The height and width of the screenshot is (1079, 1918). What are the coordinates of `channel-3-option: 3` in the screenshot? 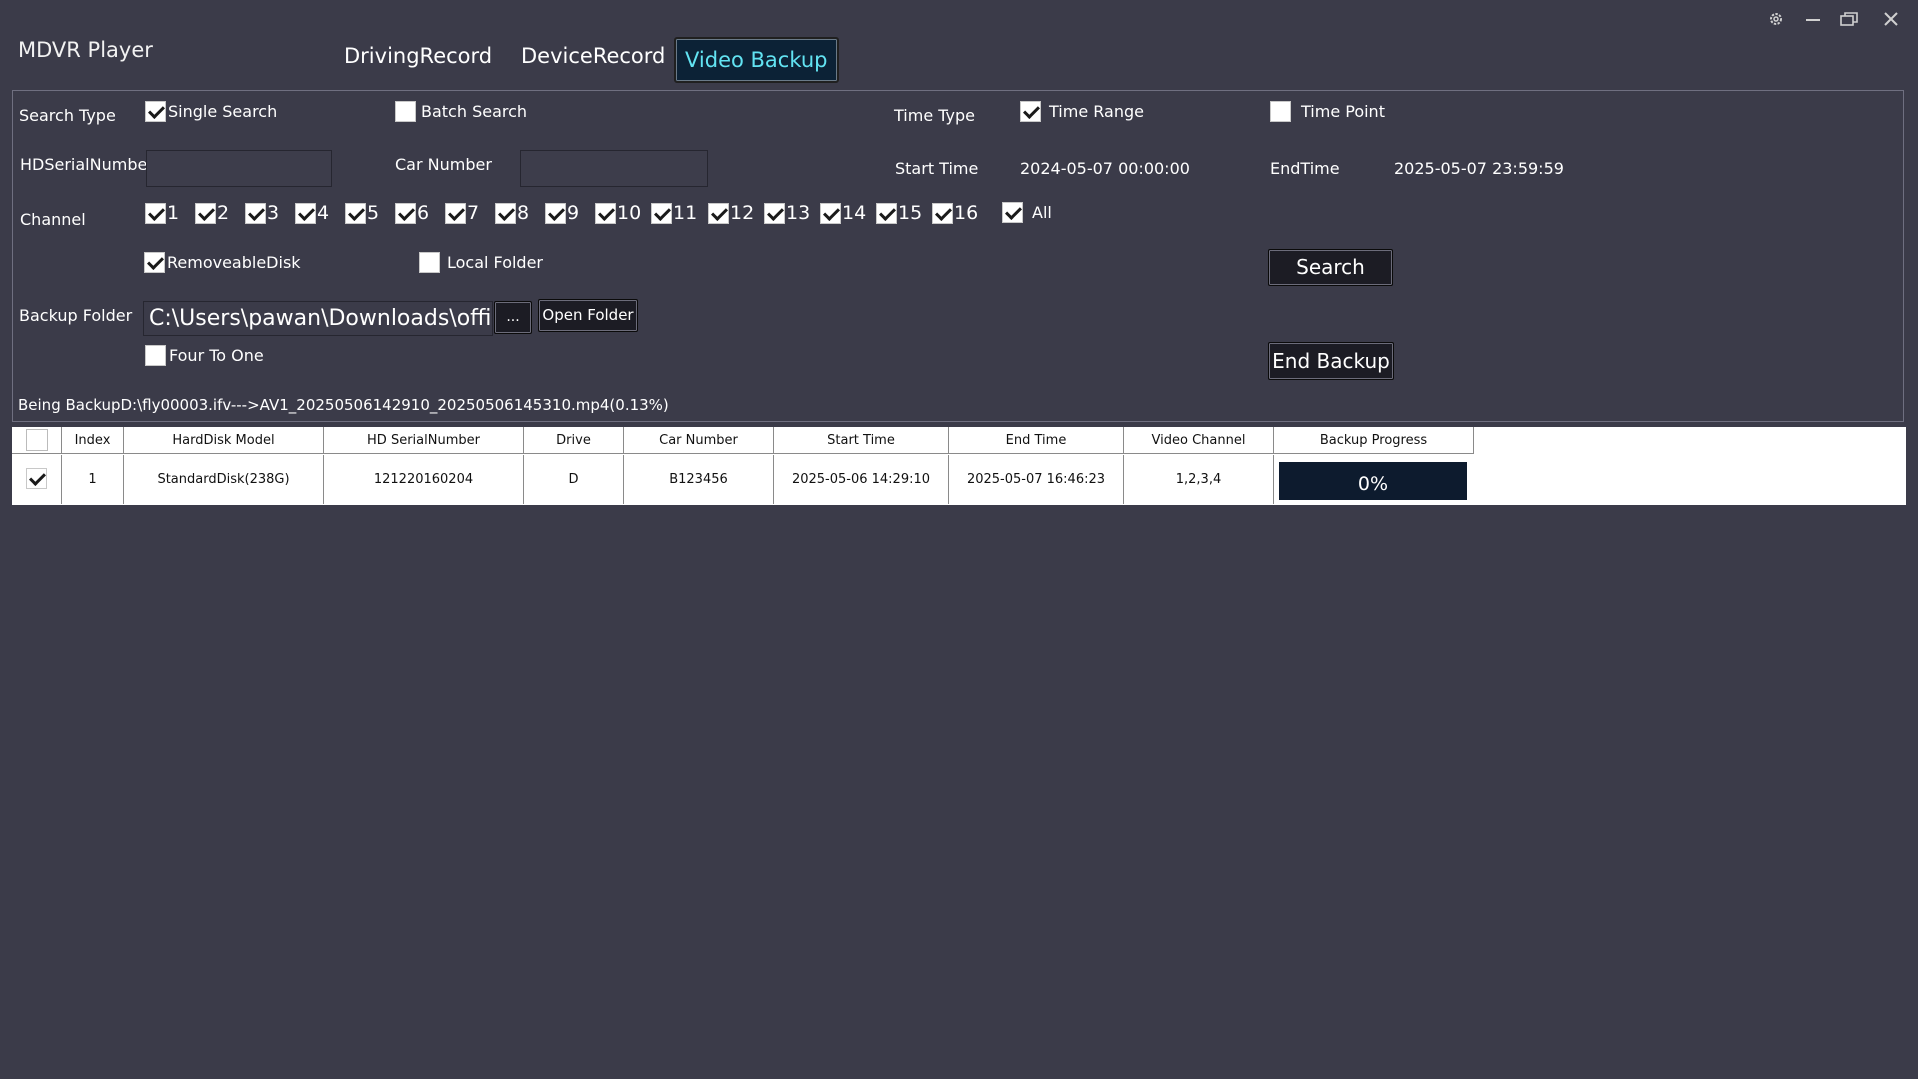 It's located at (262, 213).